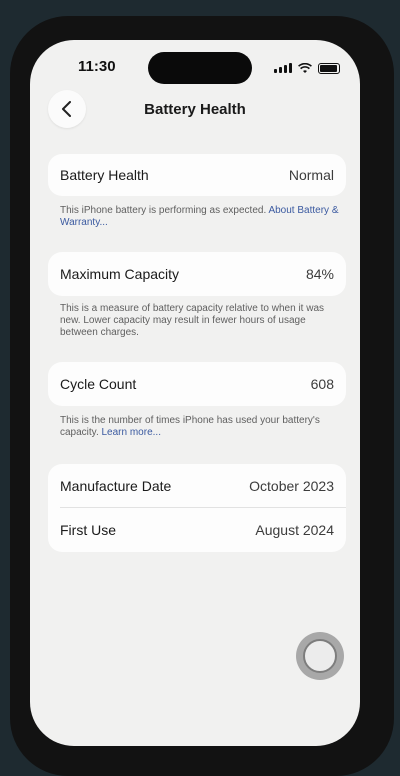 The width and height of the screenshot is (400, 776). What do you see at coordinates (120, 274) in the screenshot?
I see `maximum-capacity-label: Maximum Capacity` at bounding box center [120, 274].